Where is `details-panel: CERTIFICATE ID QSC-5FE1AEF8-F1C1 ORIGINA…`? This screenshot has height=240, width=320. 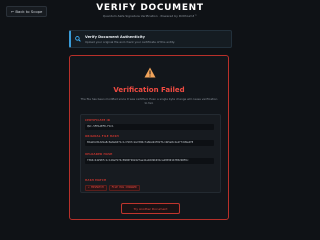 details-panel: CERTIFICATE ID QSC-5FE1AEF8-F1C1 ORIGINA… is located at coordinates (150, 153).